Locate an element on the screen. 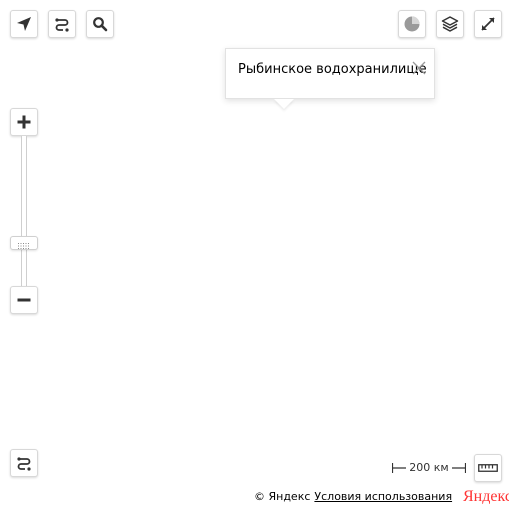 Image resolution: width=512 pixels, height=512 pixels. ruler-button is located at coordinates (488, 468).